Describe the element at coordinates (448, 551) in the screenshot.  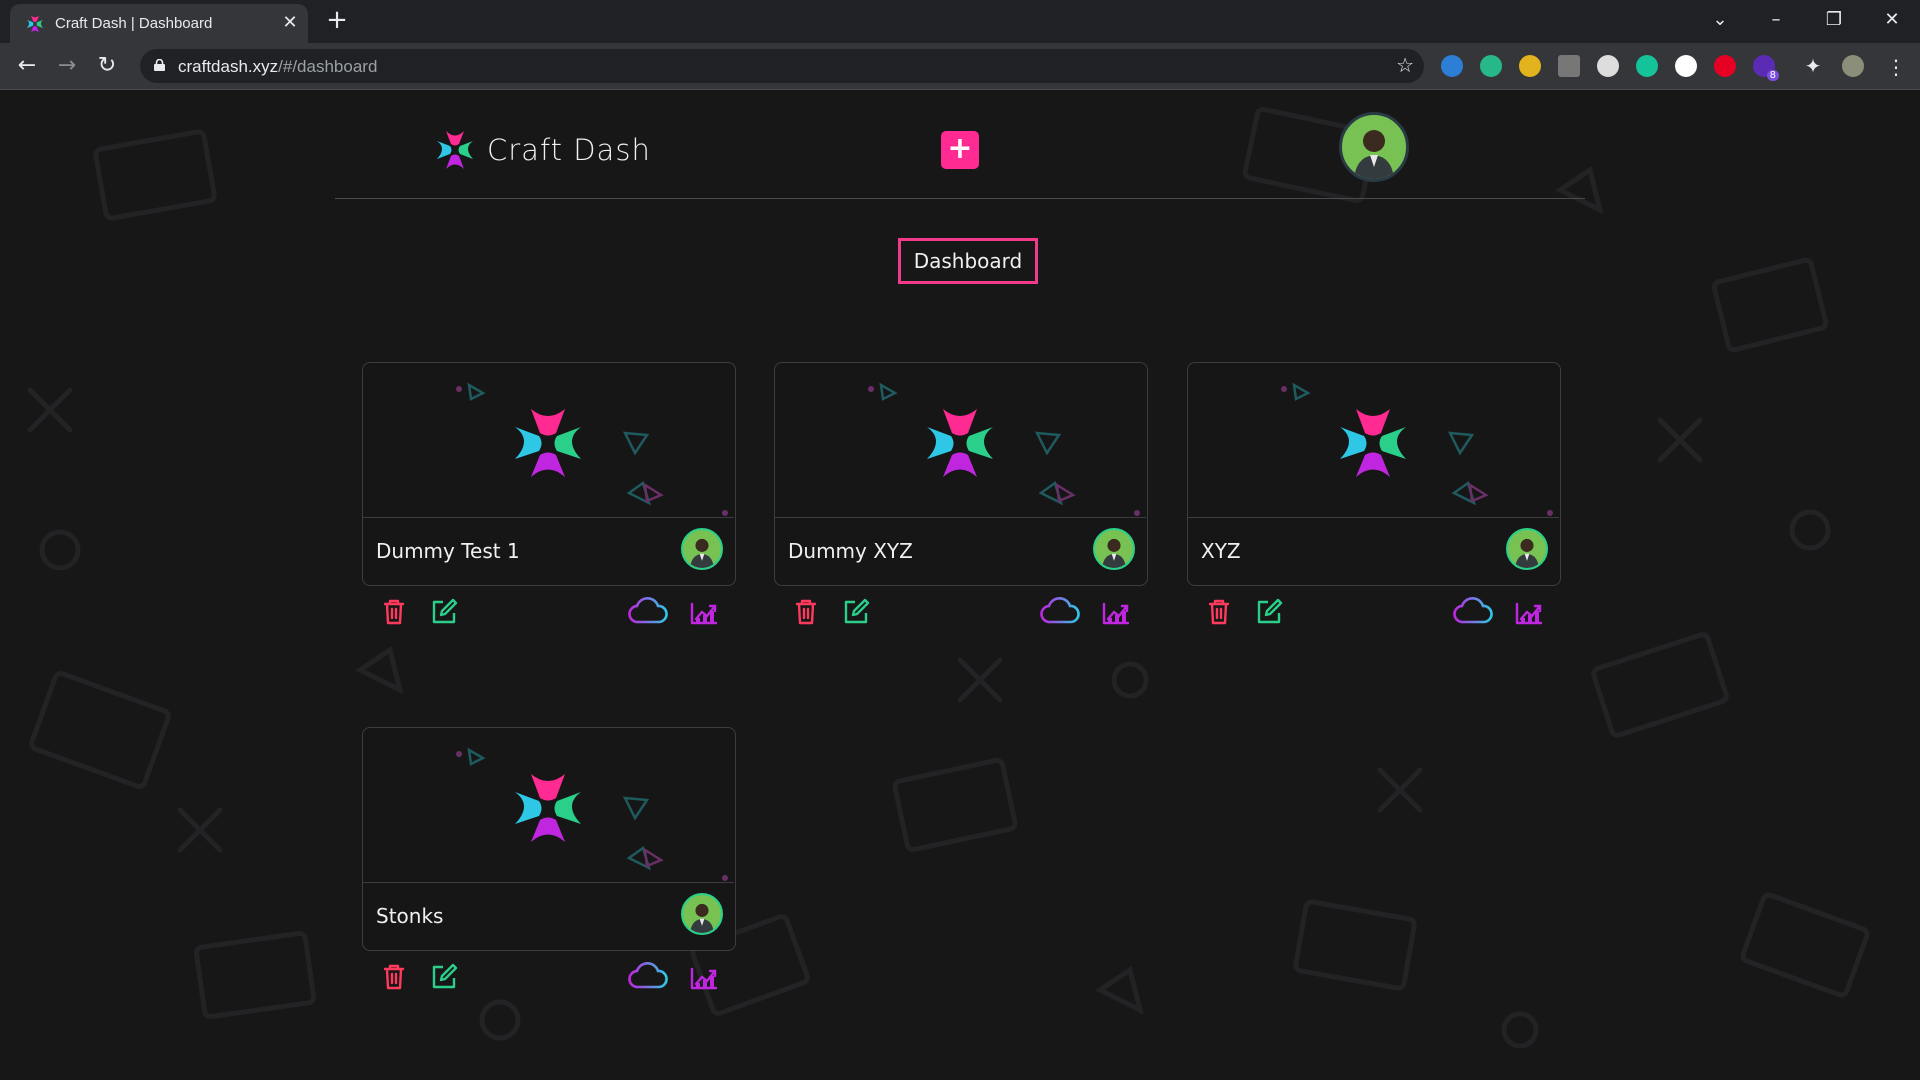
I see `project-name: Dummy Test 1` at that location.